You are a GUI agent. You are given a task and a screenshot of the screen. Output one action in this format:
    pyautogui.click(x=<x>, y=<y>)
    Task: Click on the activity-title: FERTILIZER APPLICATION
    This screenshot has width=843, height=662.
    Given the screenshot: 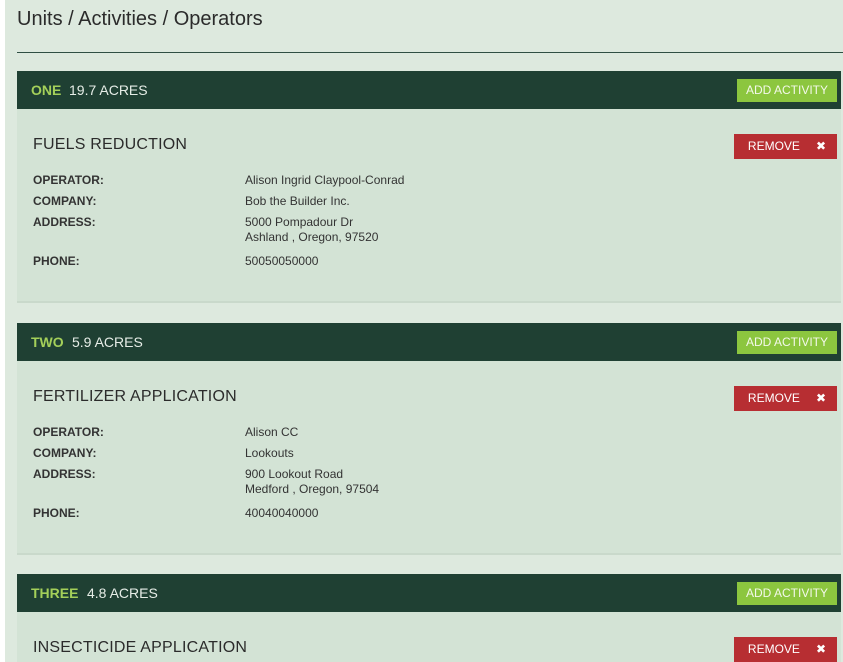 What is the action you would take?
    pyautogui.click(x=135, y=396)
    